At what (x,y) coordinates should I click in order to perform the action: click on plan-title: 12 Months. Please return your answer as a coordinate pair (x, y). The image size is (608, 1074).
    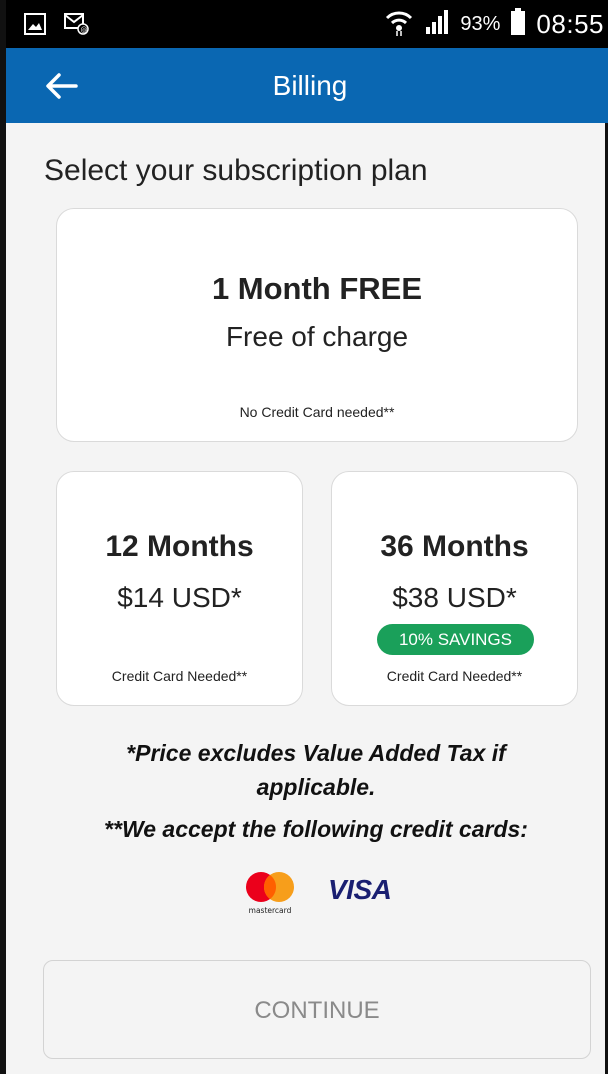
    Looking at the image, I should click on (179, 546).